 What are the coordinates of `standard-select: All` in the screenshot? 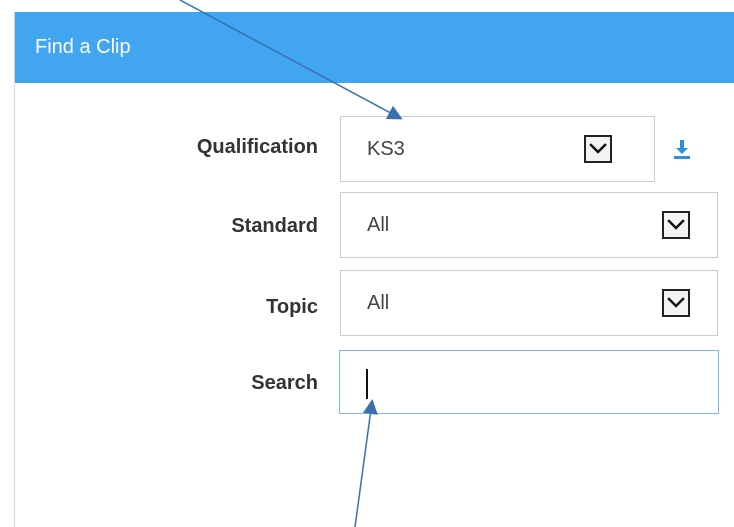 It's located at (529, 225).